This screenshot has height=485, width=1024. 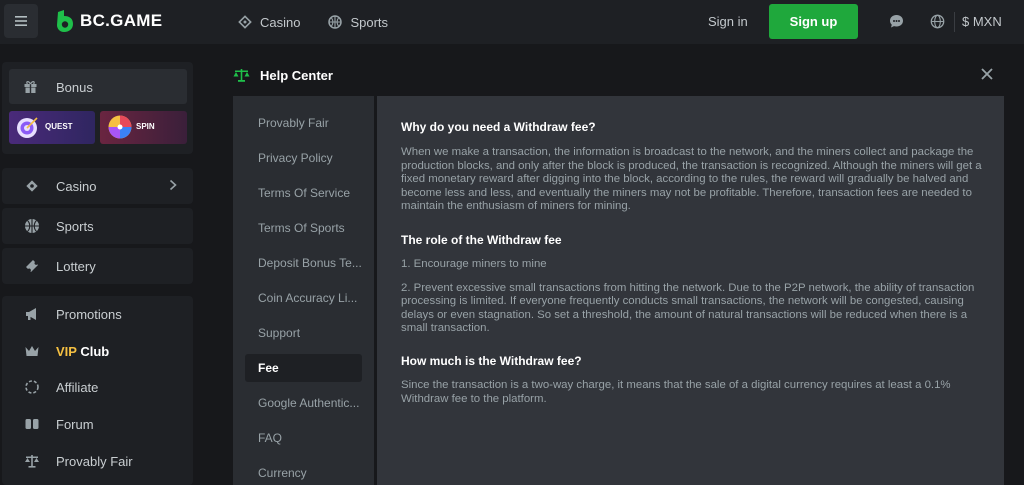 I want to click on help-menu-item: Terms Of Sports, so click(x=303, y=228).